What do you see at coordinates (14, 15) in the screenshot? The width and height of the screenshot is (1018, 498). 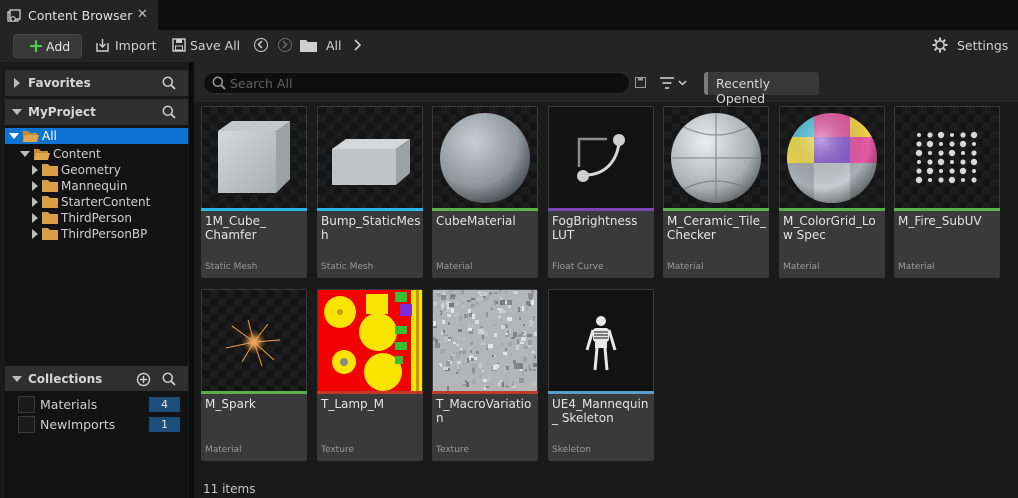 I see `content-browser-icon` at bounding box center [14, 15].